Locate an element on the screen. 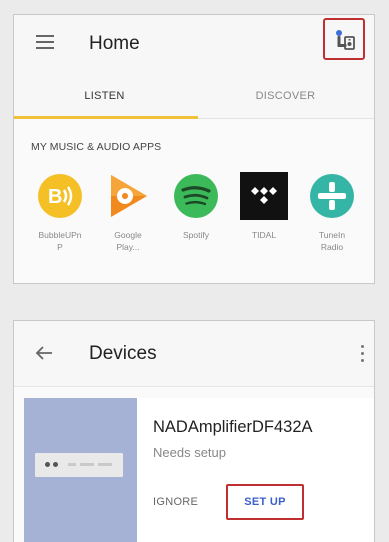 Image resolution: width=389 pixels, height=542 pixels. apps-section-heading: MY MUSIC & AUDIO APPS is located at coordinates (96, 147).